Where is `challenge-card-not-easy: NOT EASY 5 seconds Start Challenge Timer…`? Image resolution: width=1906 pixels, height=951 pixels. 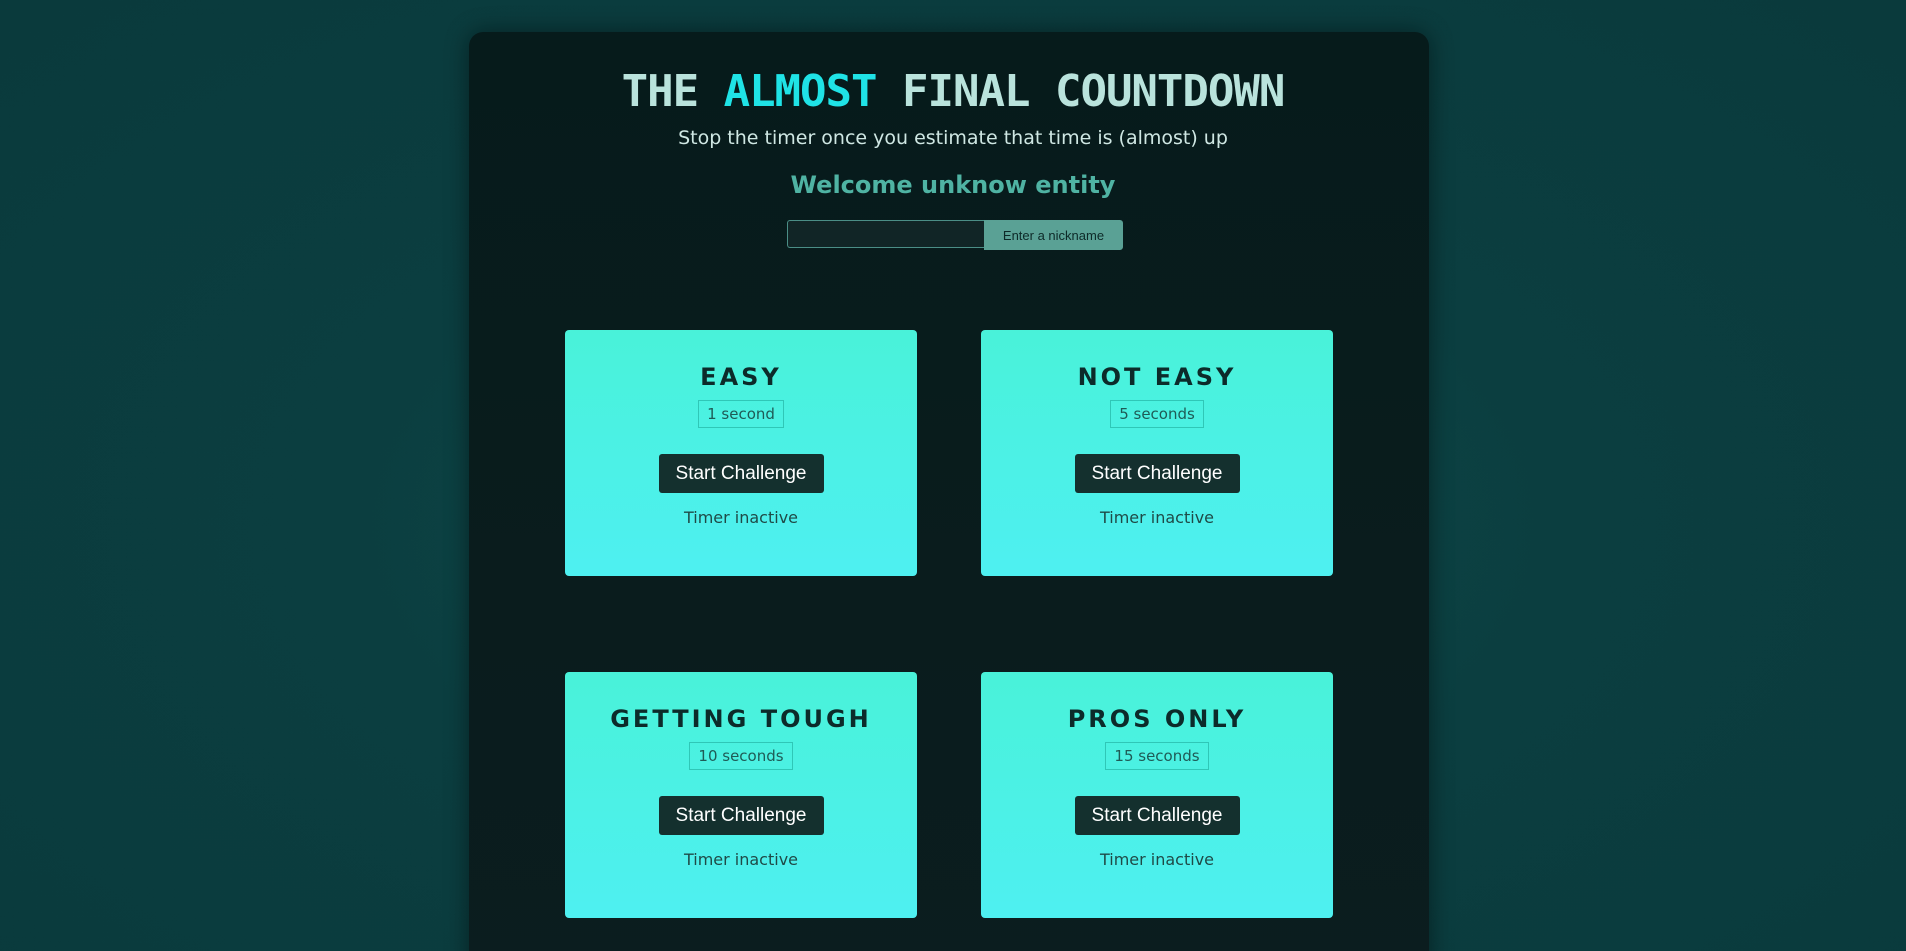
challenge-card-not-easy: NOT EASY 5 seconds Start Challenge Timer… is located at coordinates (1157, 453).